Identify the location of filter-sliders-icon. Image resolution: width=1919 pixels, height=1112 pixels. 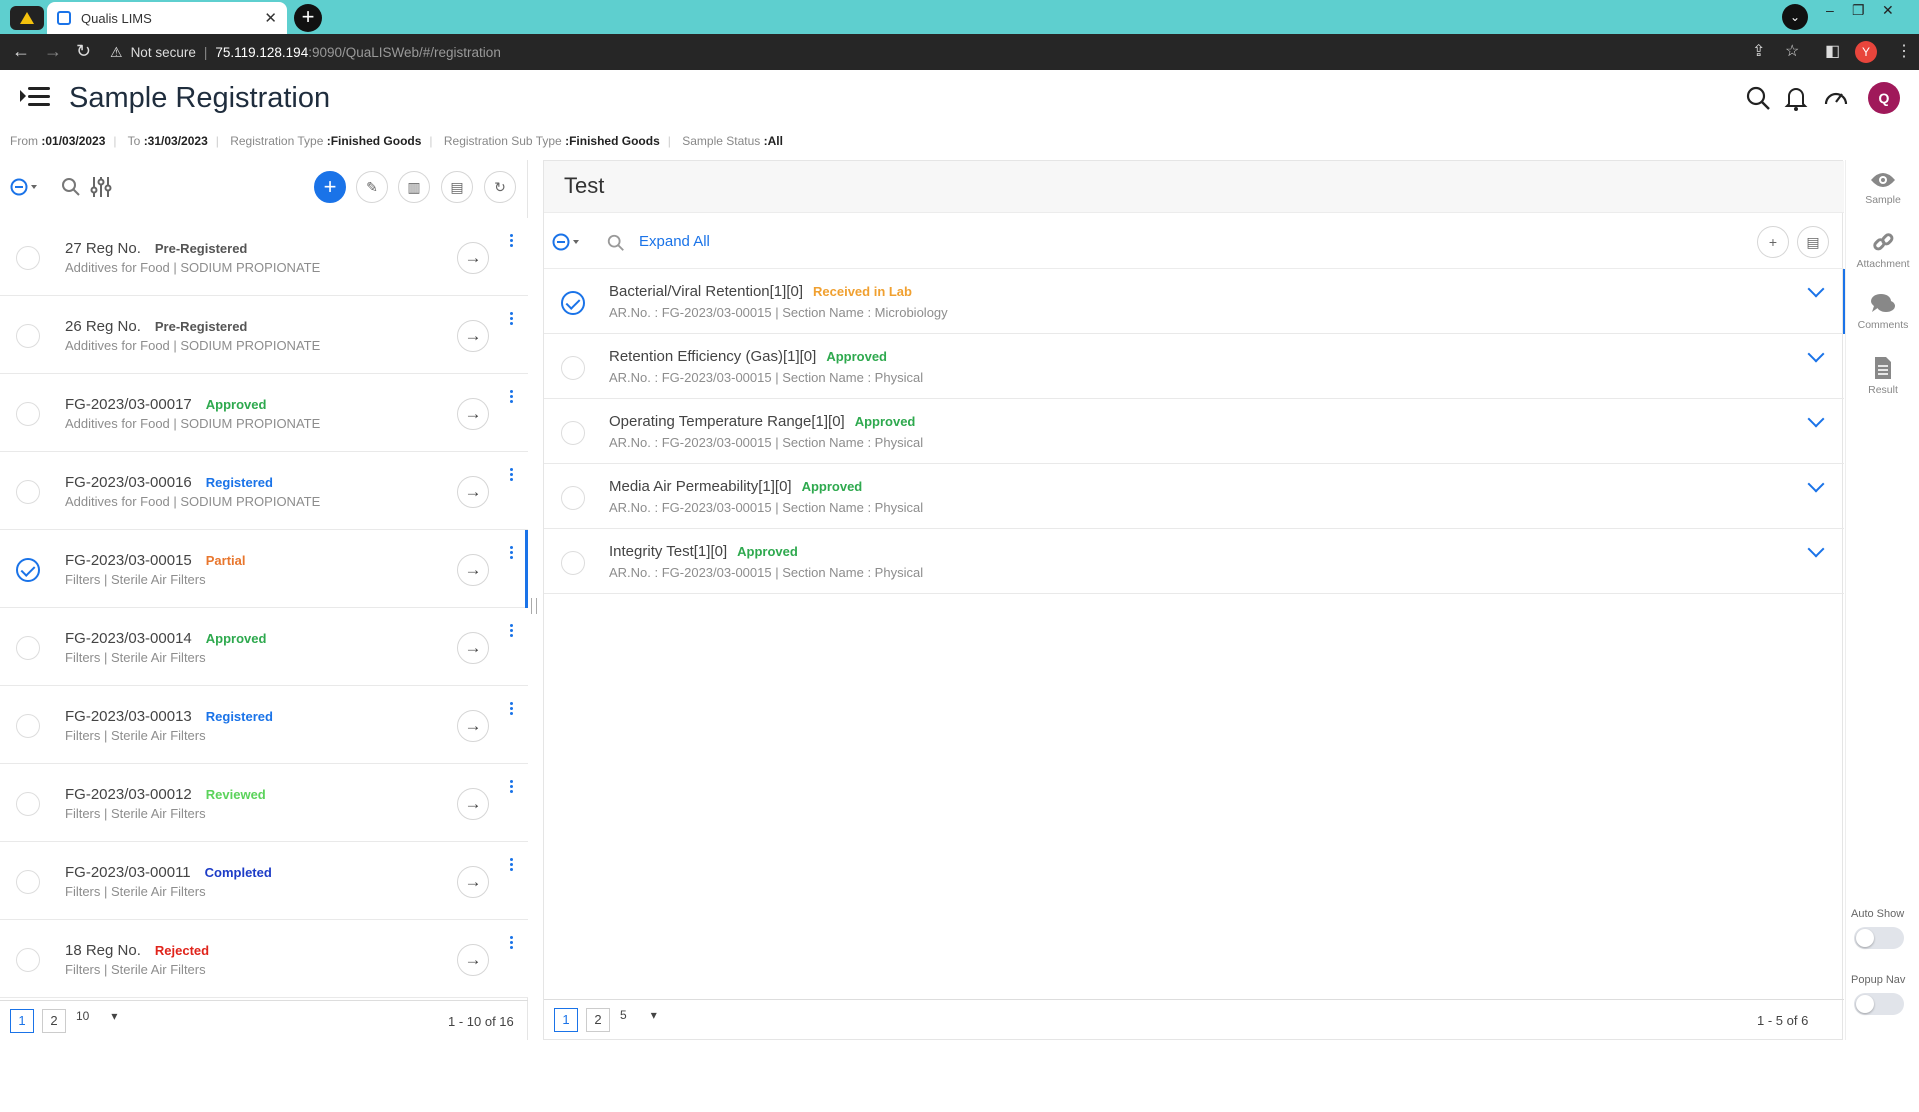
(101, 187).